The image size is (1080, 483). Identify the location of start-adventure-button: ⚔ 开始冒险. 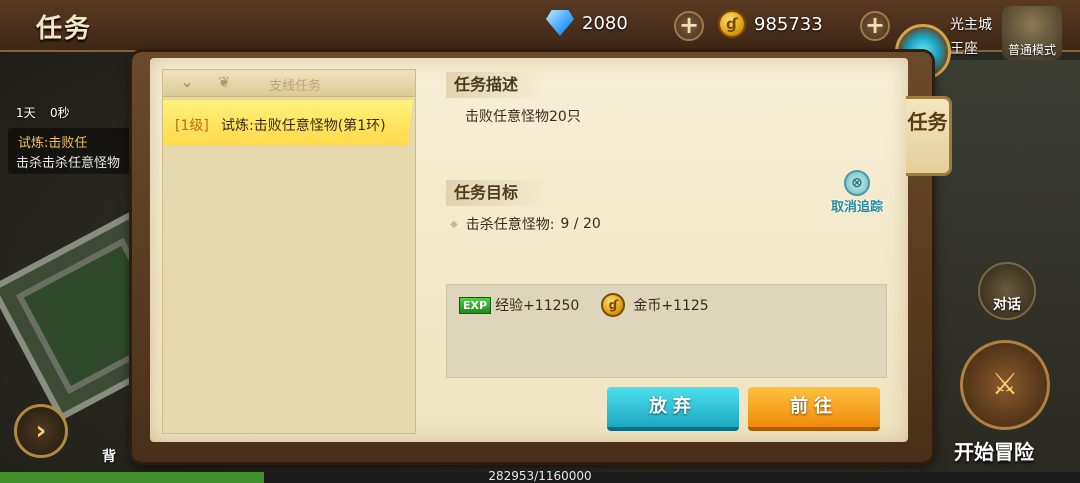
(1005, 402).